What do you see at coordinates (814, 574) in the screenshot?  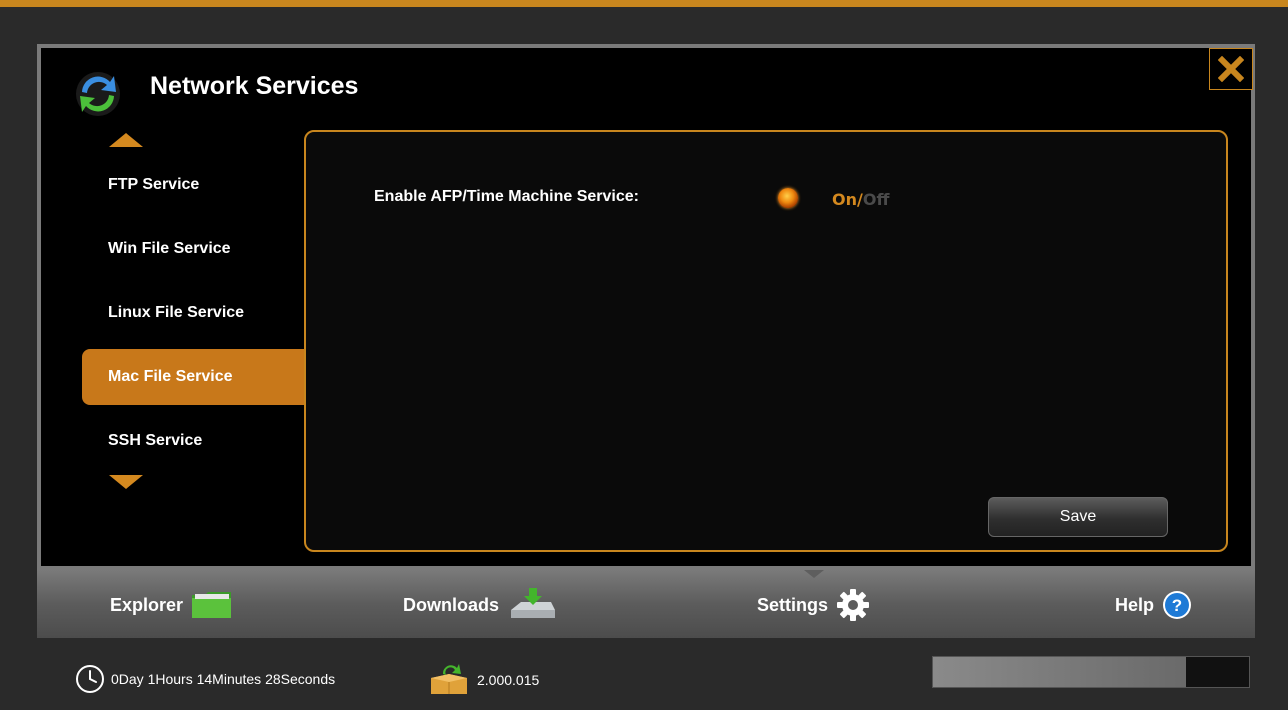 I see `active-tab-pointer` at bounding box center [814, 574].